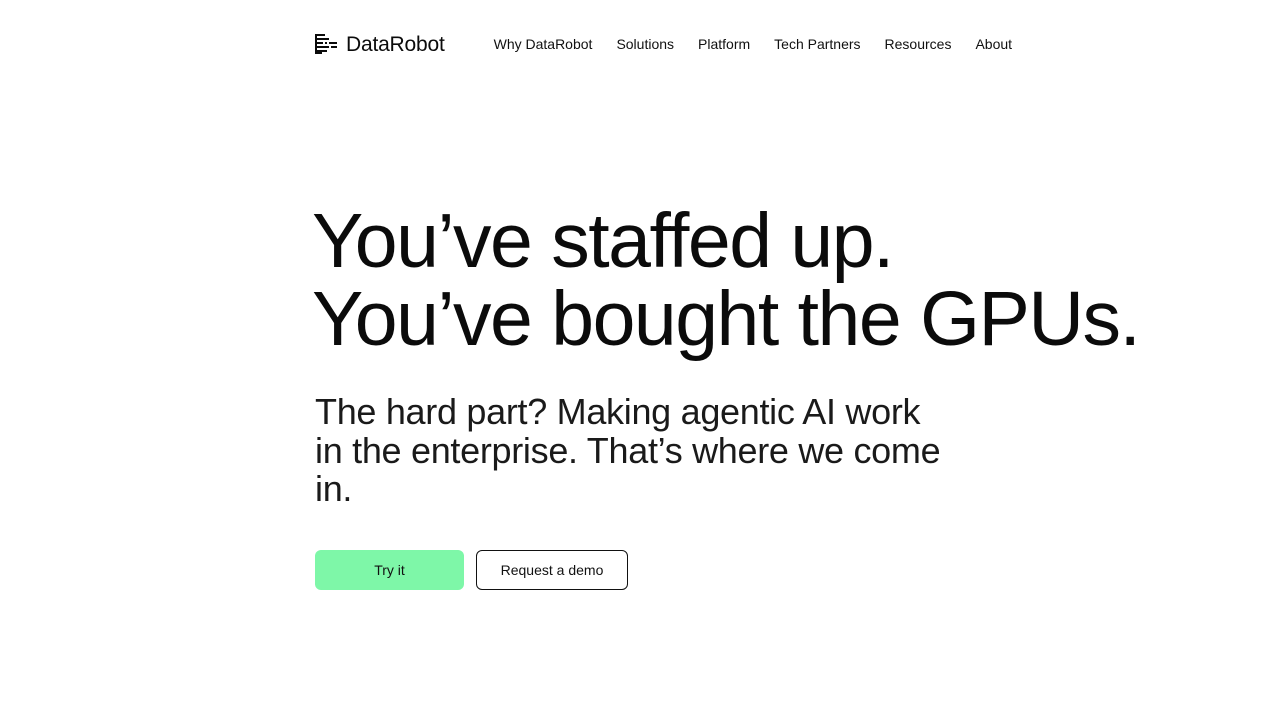 The height and width of the screenshot is (720, 1280). I want to click on try-it-button: Try it, so click(389, 570).